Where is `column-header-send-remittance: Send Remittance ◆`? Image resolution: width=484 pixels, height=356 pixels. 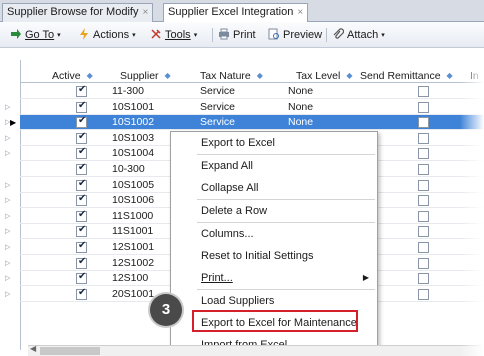 column-header-send-remittance: Send Remittance ◆ is located at coordinates (406, 76).